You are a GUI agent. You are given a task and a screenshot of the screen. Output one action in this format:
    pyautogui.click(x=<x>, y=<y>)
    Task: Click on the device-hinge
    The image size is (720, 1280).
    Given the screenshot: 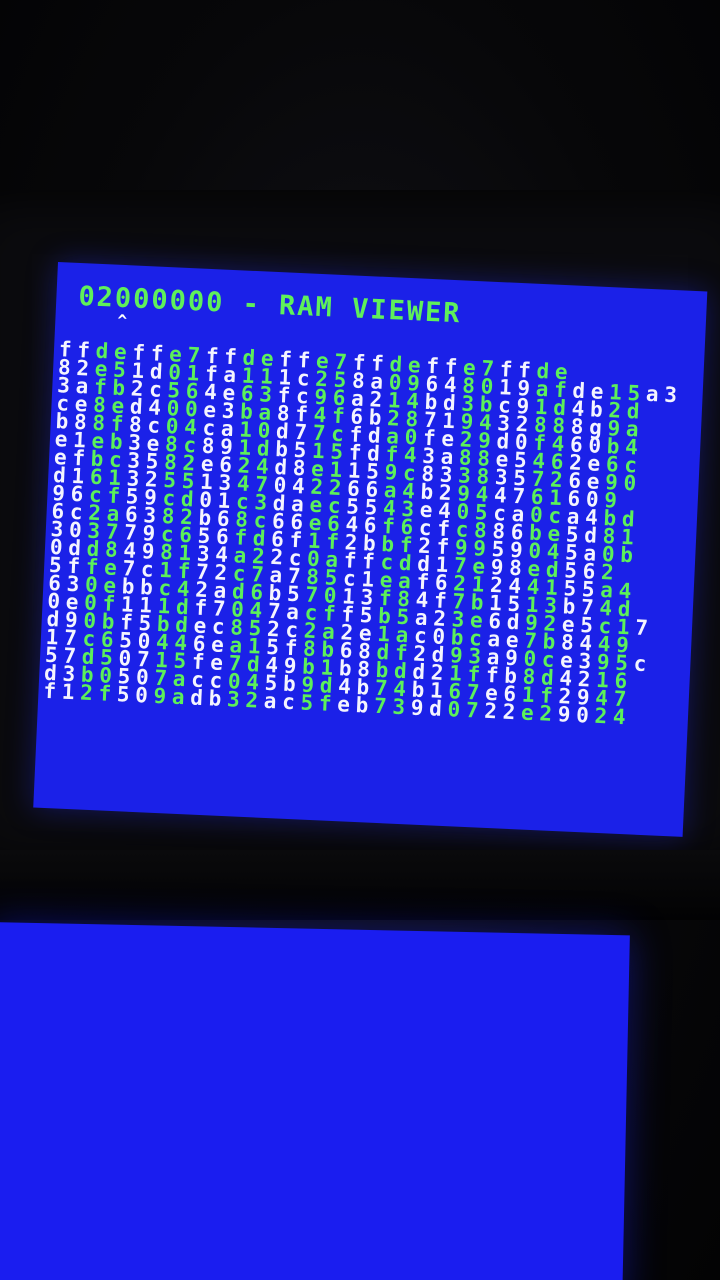 What is the action you would take?
    pyautogui.click(x=360, y=885)
    